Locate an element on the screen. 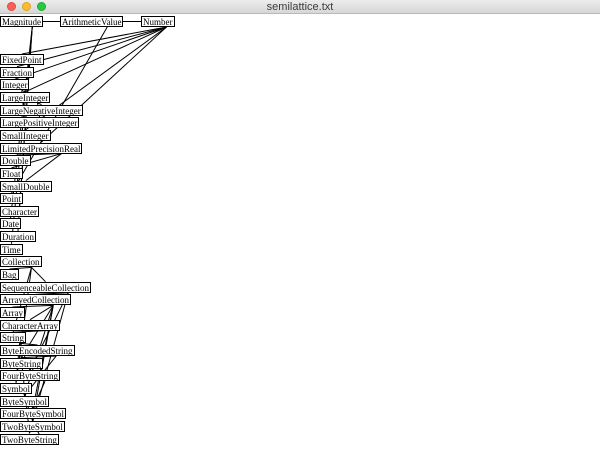 The height and width of the screenshot is (449, 600). node-byte-symbol: ByteSymbol is located at coordinates (25, 401).